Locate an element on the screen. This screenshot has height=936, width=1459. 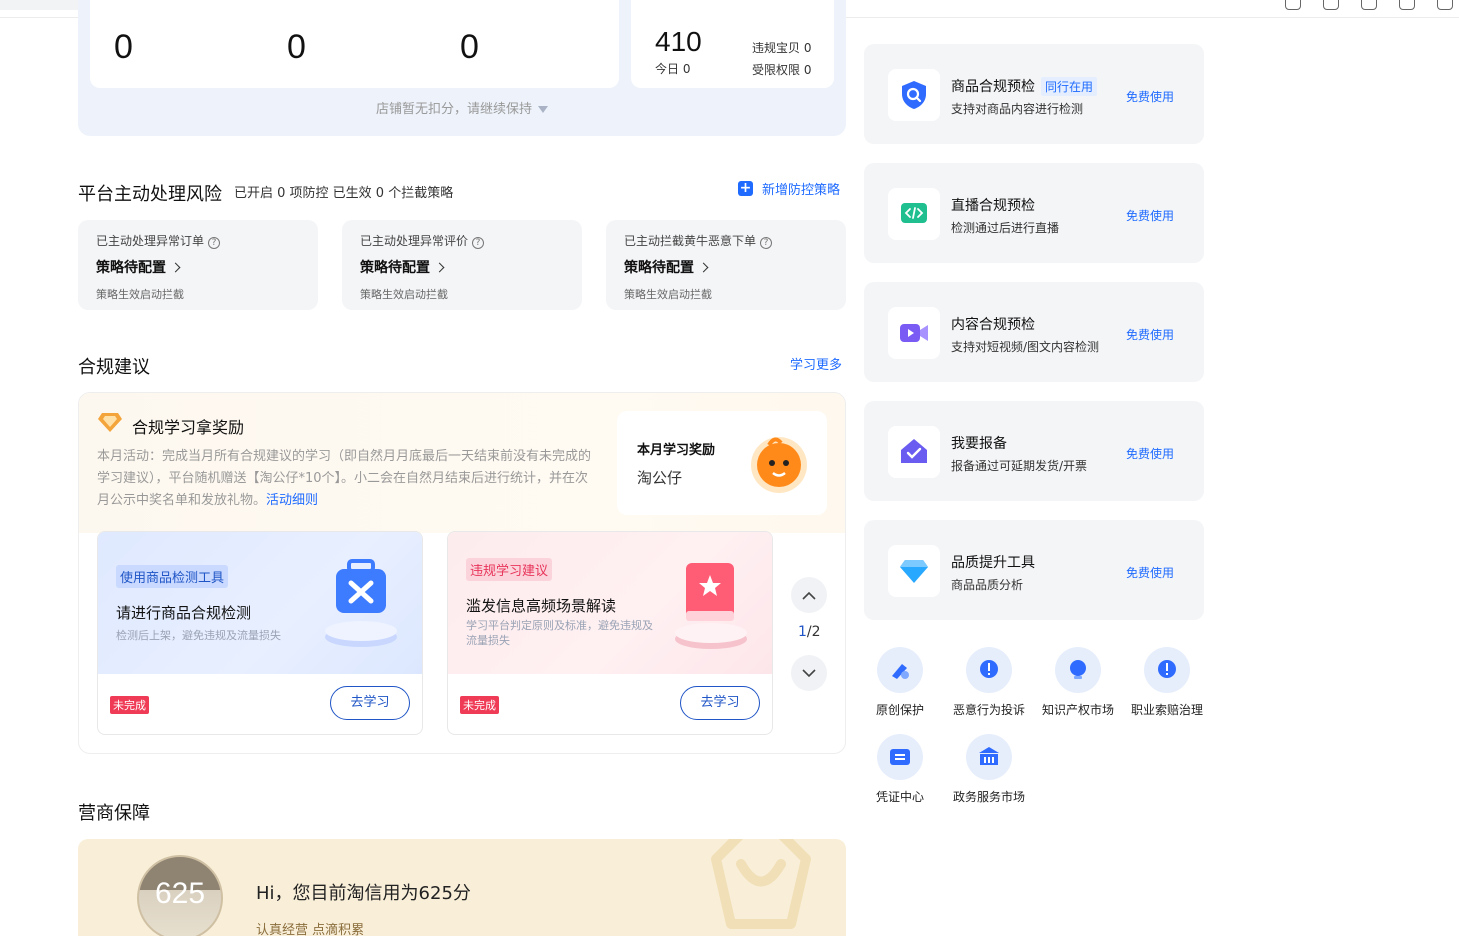
credit-score-banner: 625 Hi，您目前淘信用为625分 认真经营 点滴积累 is located at coordinates (462, 887).